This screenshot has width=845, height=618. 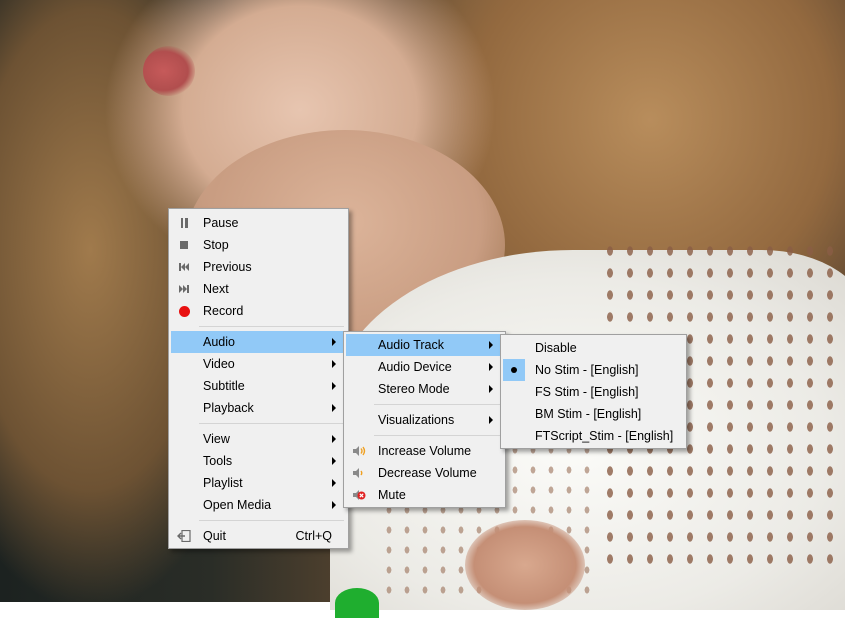 What do you see at coordinates (184, 311) in the screenshot?
I see `record-icon` at bounding box center [184, 311].